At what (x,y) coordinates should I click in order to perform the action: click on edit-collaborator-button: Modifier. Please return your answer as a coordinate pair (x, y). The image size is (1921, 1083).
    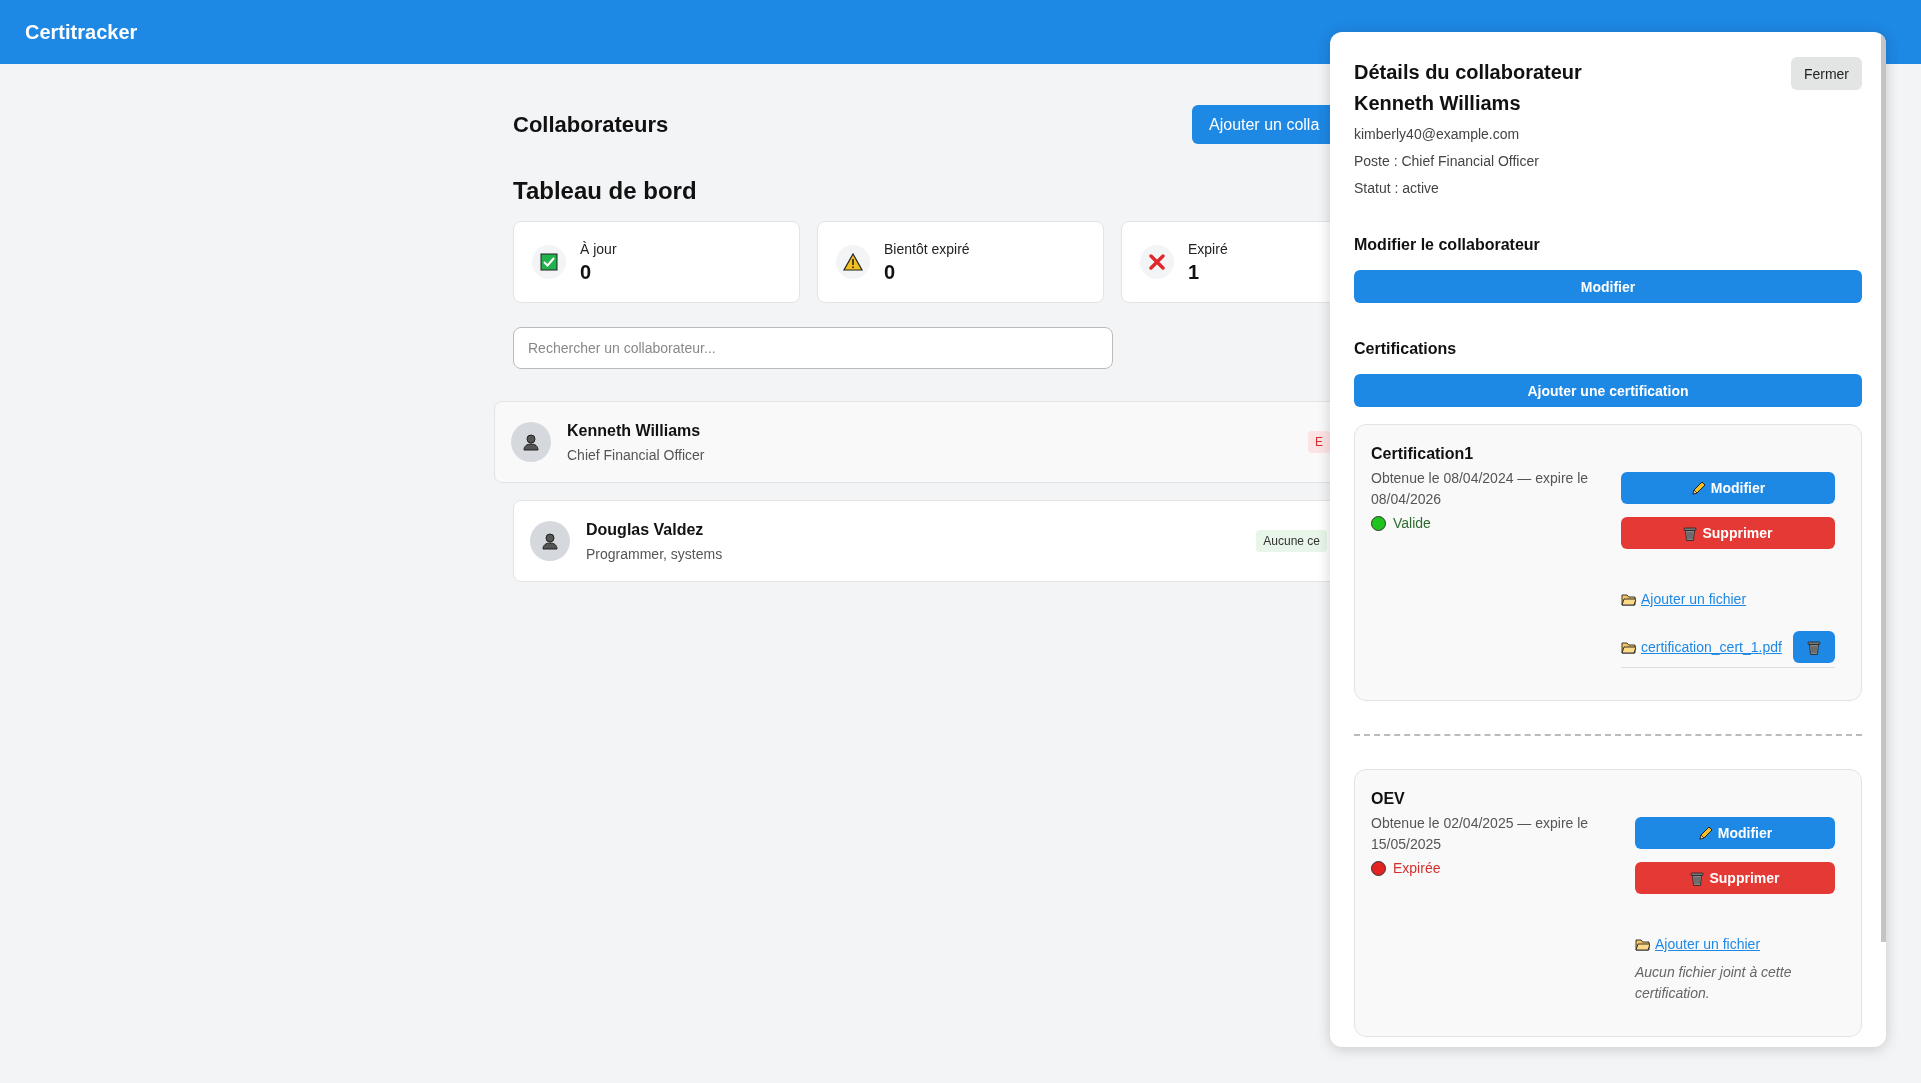
    Looking at the image, I should click on (1608, 286).